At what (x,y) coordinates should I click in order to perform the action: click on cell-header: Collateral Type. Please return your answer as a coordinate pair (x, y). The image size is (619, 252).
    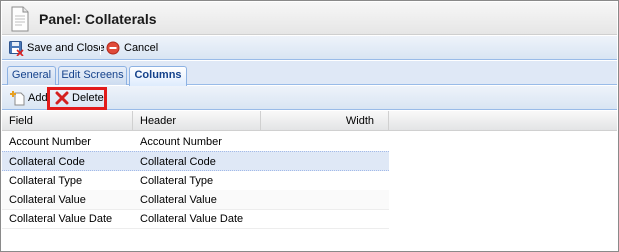
    Looking at the image, I should click on (177, 181).